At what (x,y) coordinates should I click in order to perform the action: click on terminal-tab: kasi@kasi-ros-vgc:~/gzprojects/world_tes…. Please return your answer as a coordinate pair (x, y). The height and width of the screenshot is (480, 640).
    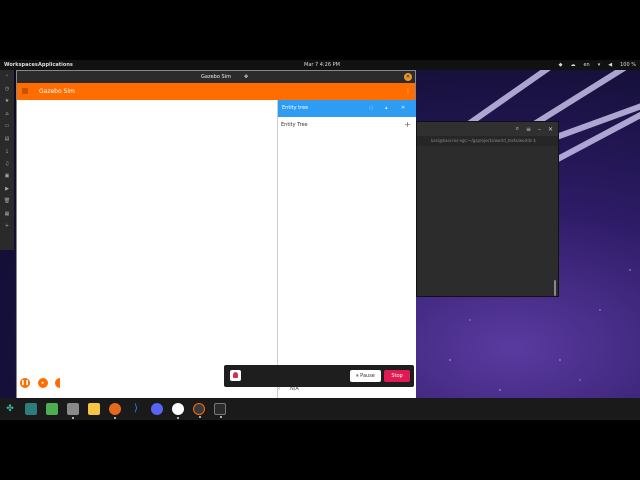
    Looking at the image, I should click on (487, 141).